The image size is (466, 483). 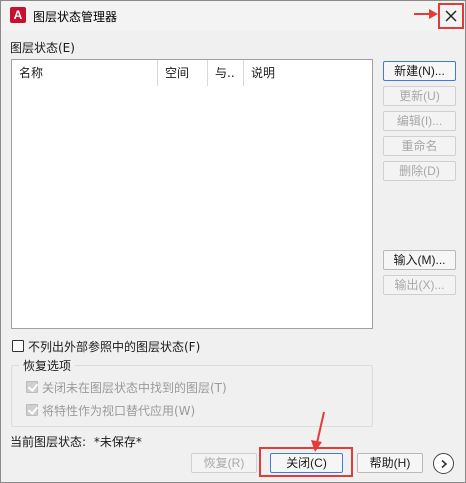 I want to click on list-header: 名称 空间 与.. 说明, so click(x=192, y=73).